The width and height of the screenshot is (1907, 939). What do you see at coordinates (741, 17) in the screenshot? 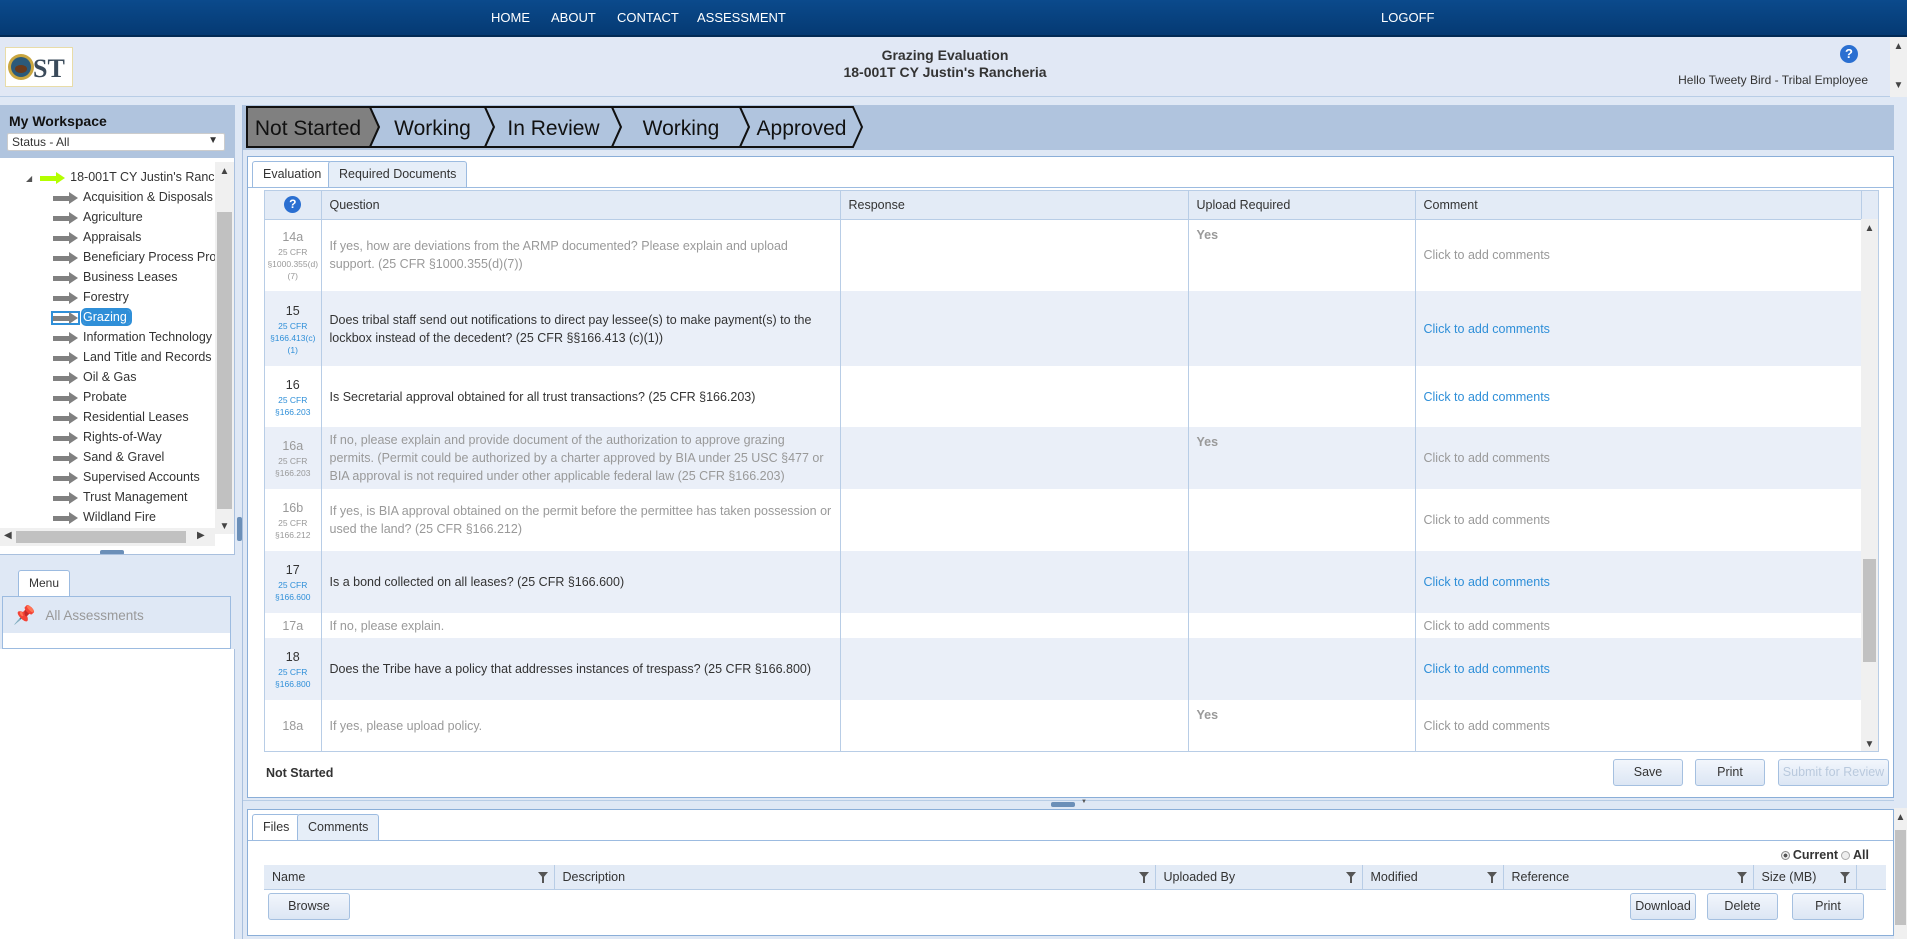
I see `nav-assessment: ASSESSMENT` at bounding box center [741, 17].